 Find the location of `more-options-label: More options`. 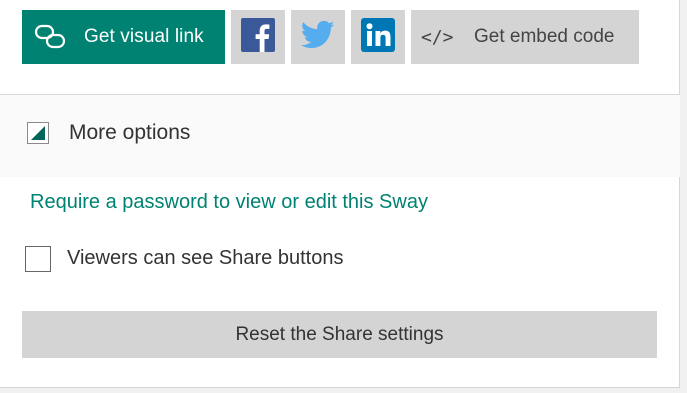

more-options-label: More options is located at coordinates (130, 132).